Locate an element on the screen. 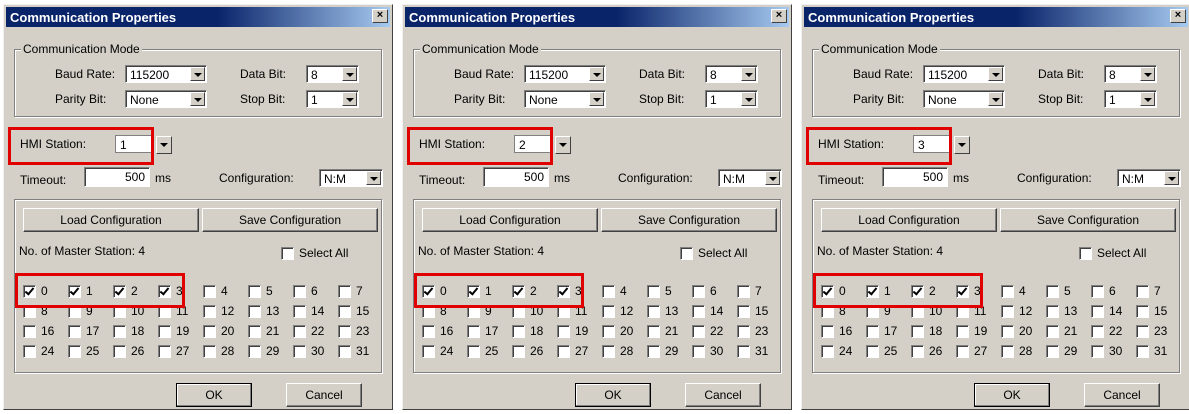  station-checkbox-item: 22 is located at coordinates (315, 332).